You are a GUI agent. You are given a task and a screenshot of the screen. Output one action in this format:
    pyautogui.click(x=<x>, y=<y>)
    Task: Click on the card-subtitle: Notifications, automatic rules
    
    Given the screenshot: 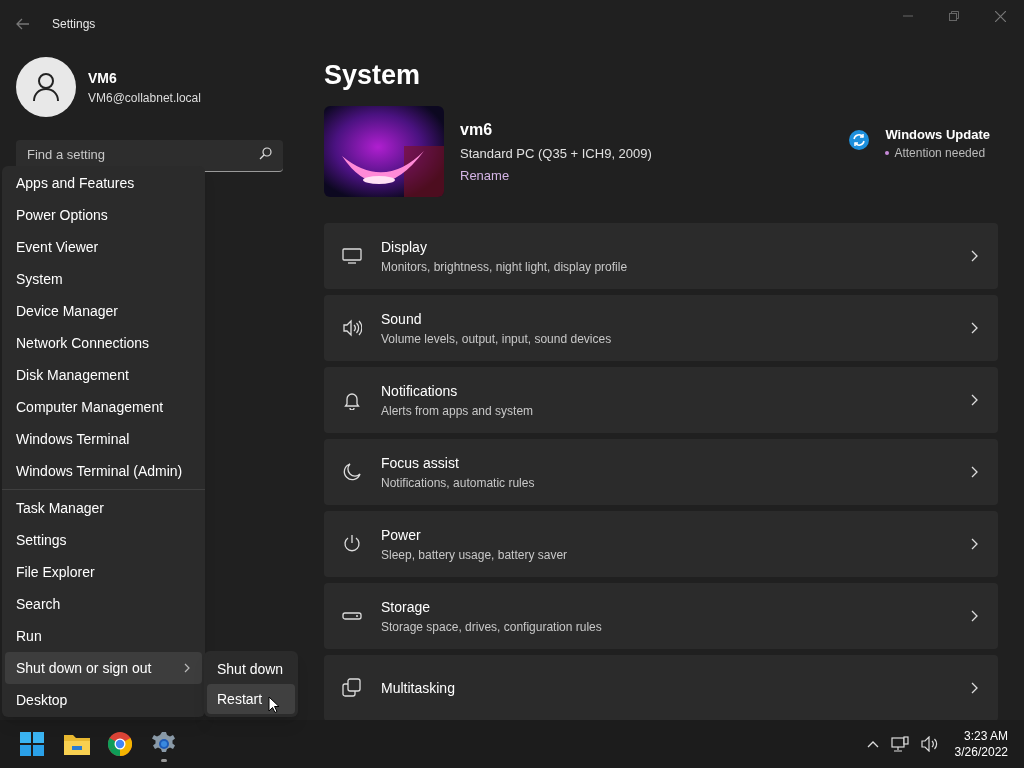 What is the action you would take?
    pyautogui.click(x=458, y=483)
    